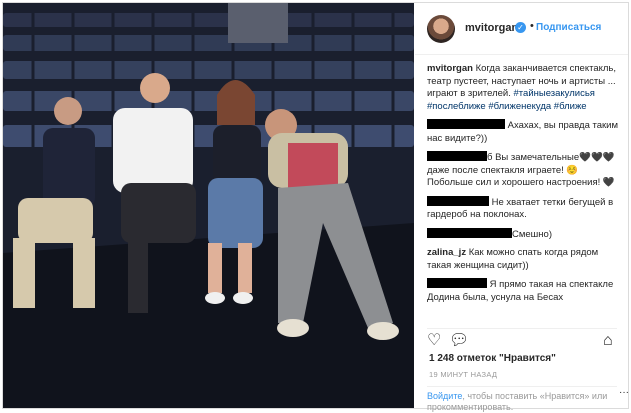 This screenshot has width=631, height=413. I want to click on comment-item: Смешно), so click(526, 234).